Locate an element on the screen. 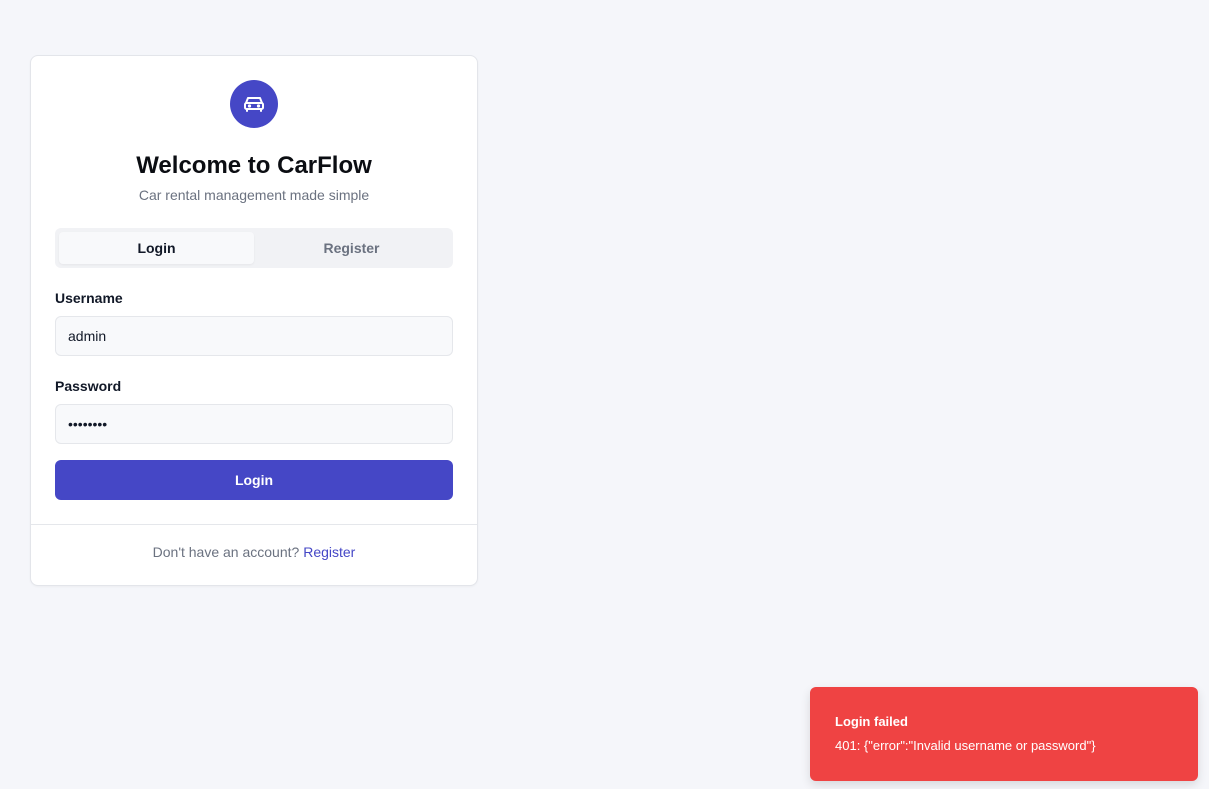 The width and height of the screenshot is (1209, 789). divider is located at coordinates (254, 524).